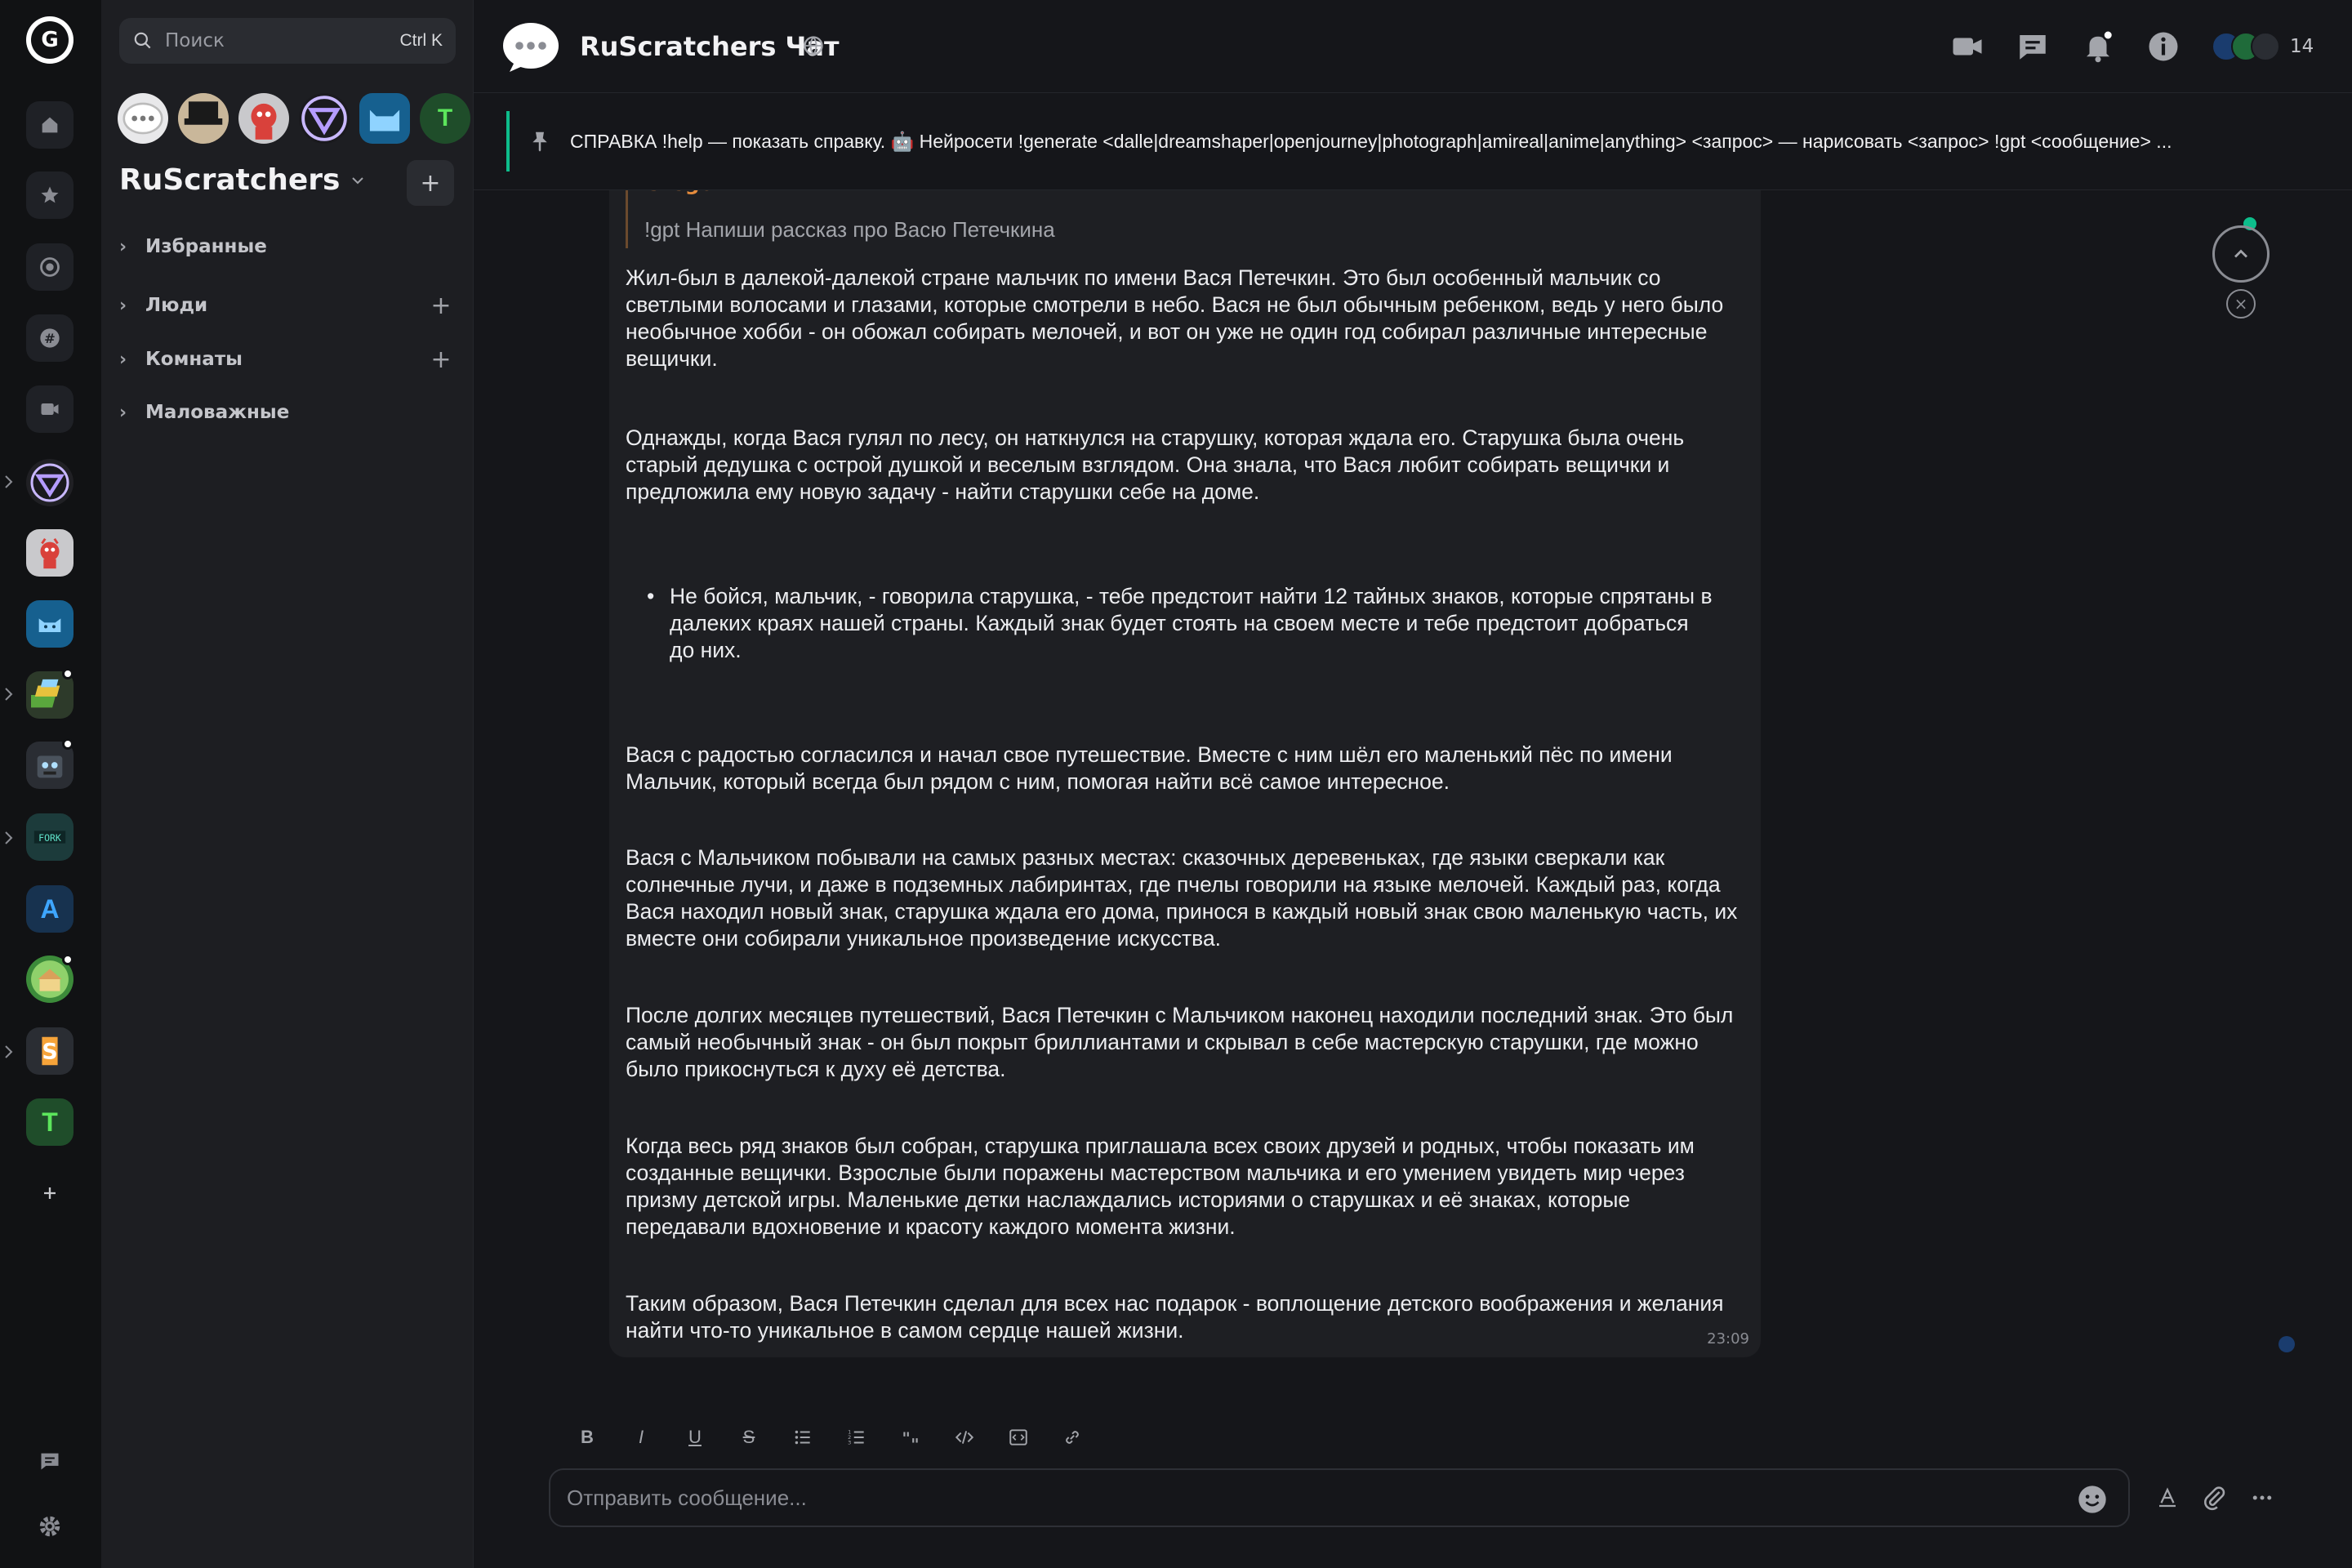 The width and height of the screenshot is (2352, 1568). I want to click on section-low-priority: › Маловажные, so click(287, 412).